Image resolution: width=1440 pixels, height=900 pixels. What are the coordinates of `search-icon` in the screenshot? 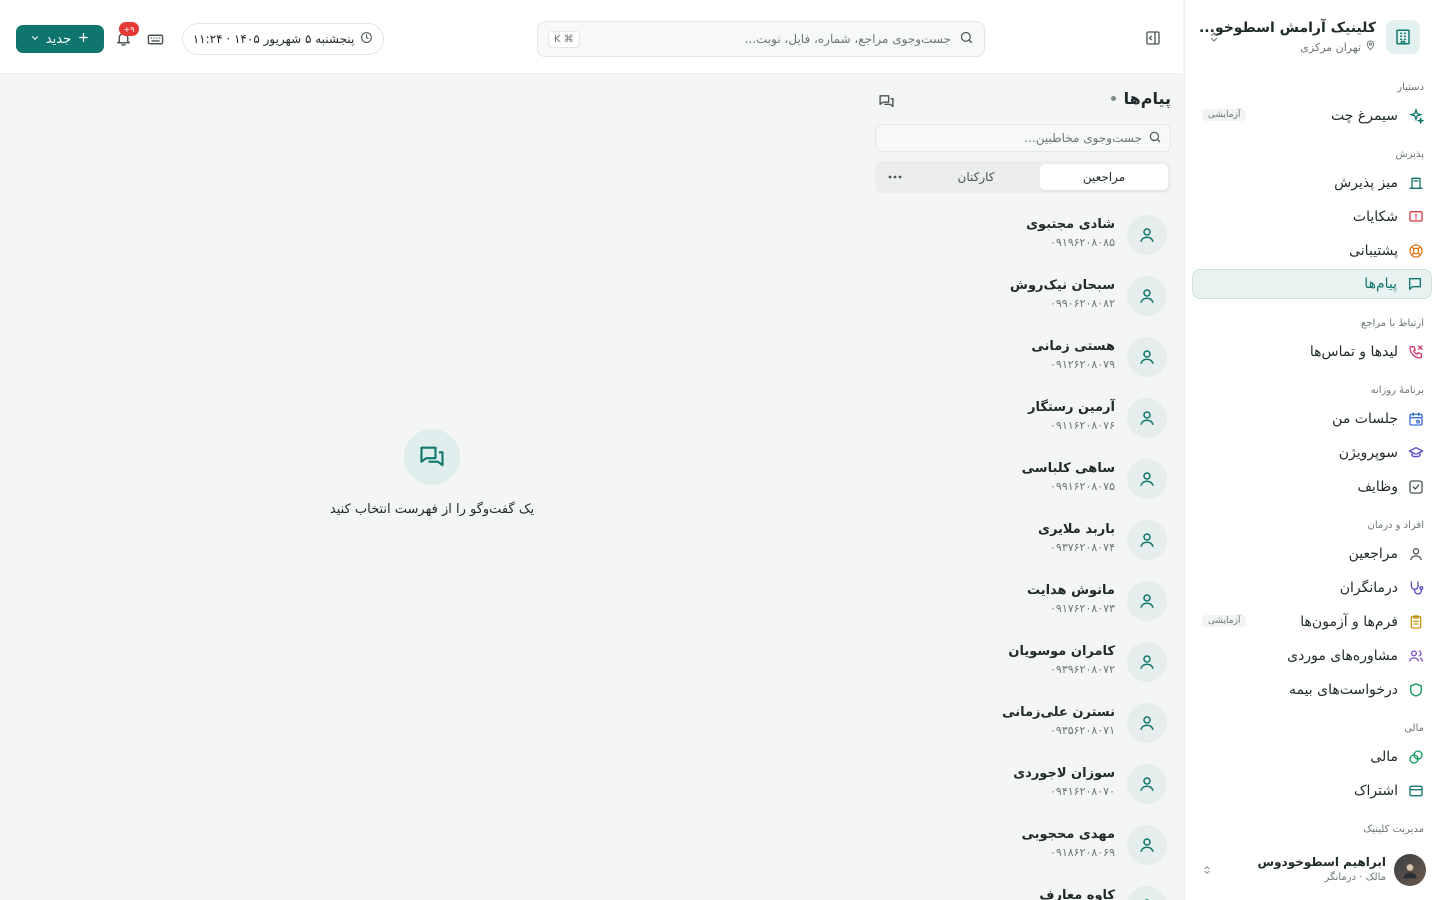 It's located at (966, 39).